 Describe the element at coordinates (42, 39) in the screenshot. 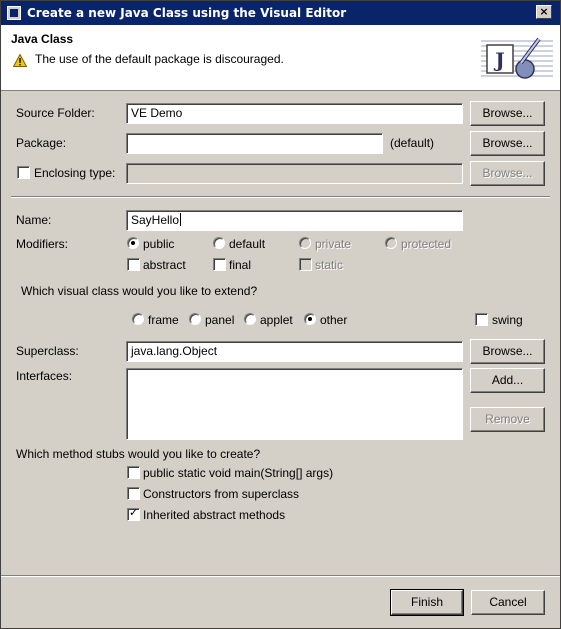

I see `banner-title: Java Class` at that location.